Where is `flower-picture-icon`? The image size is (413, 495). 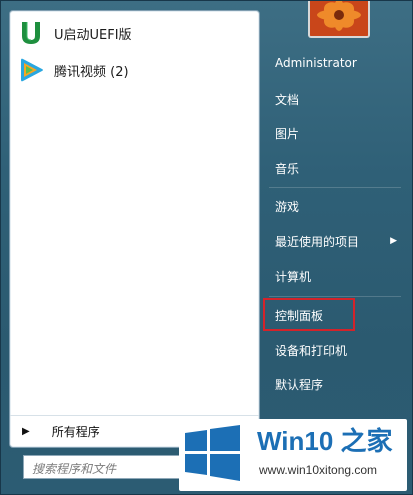 flower-picture-icon is located at coordinates (339, 18).